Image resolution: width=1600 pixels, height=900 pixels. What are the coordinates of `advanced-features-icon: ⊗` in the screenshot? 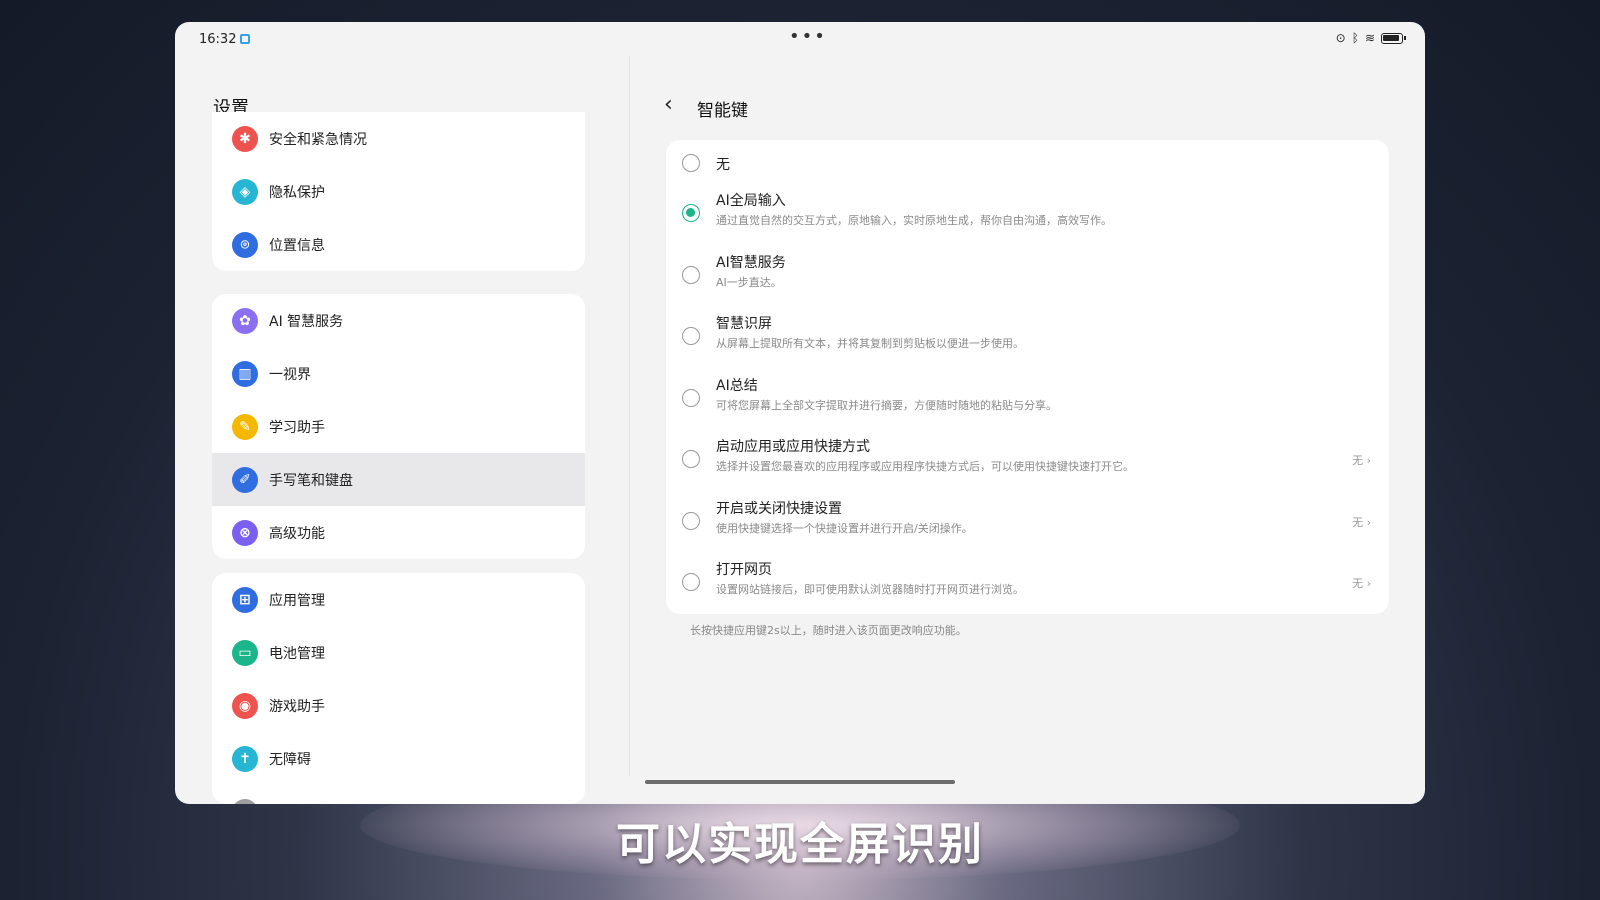 It's located at (245, 532).